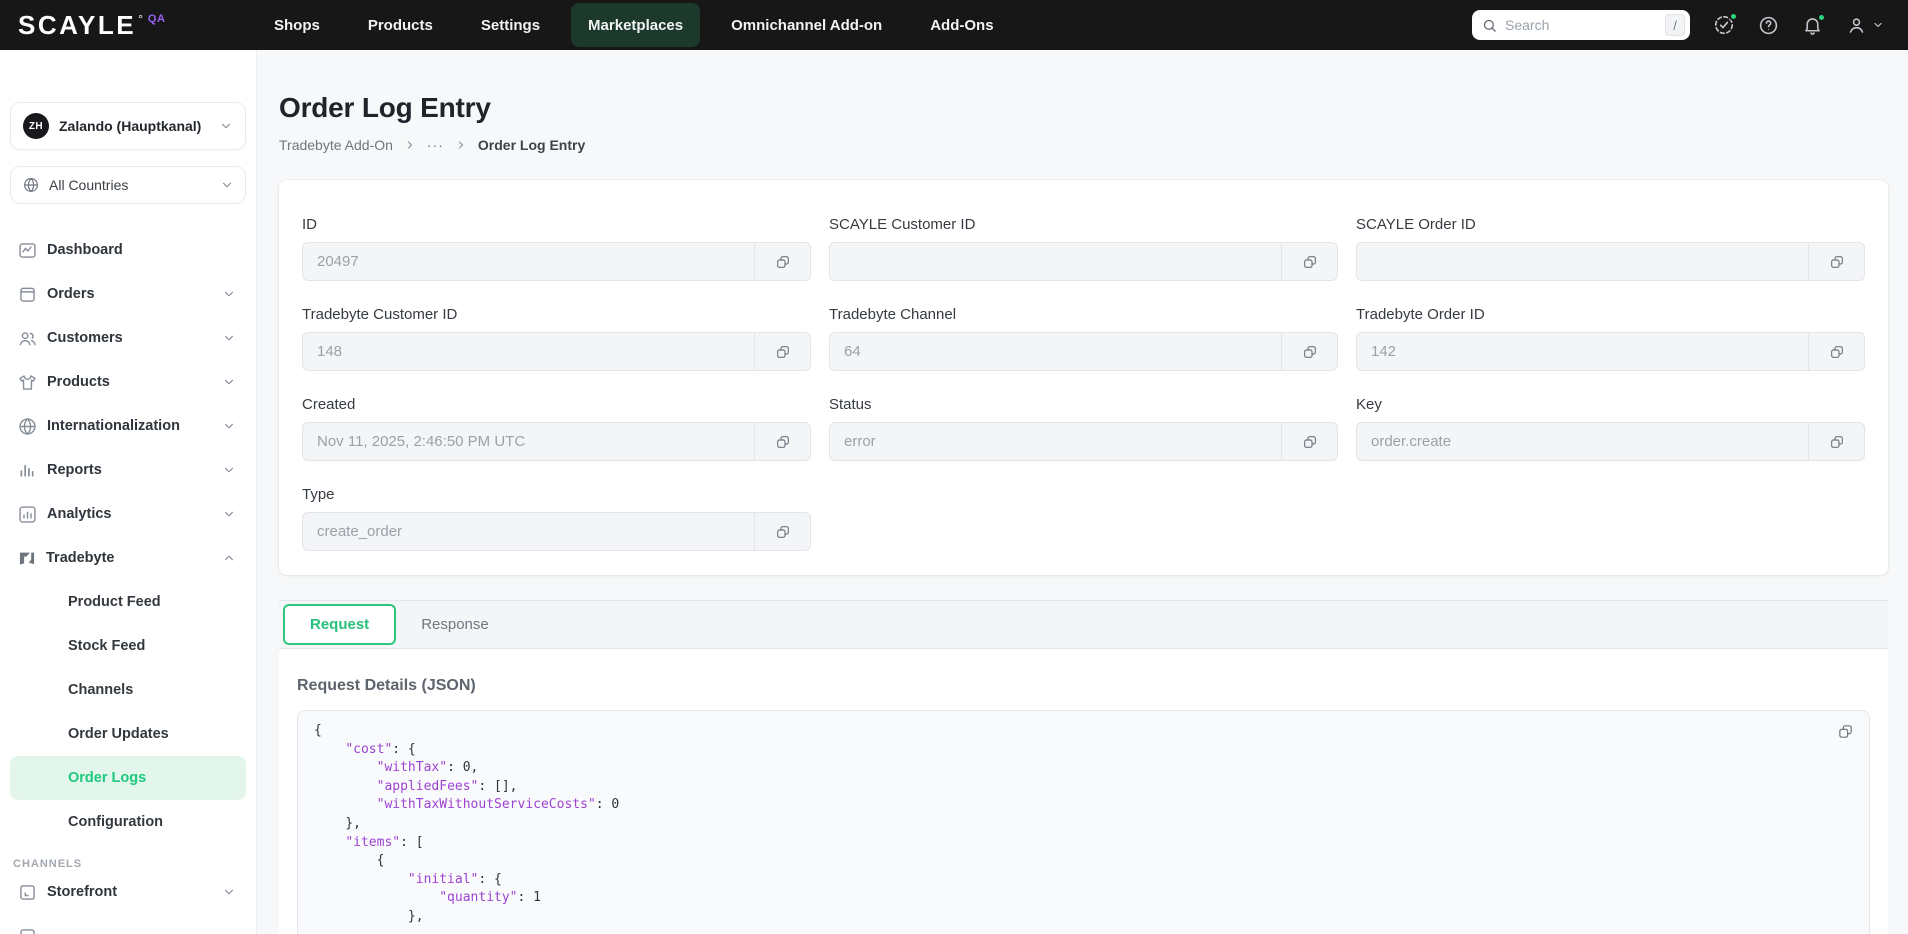 The image size is (1908, 934). I want to click on nav-settings: Settings, so click(510, 25).